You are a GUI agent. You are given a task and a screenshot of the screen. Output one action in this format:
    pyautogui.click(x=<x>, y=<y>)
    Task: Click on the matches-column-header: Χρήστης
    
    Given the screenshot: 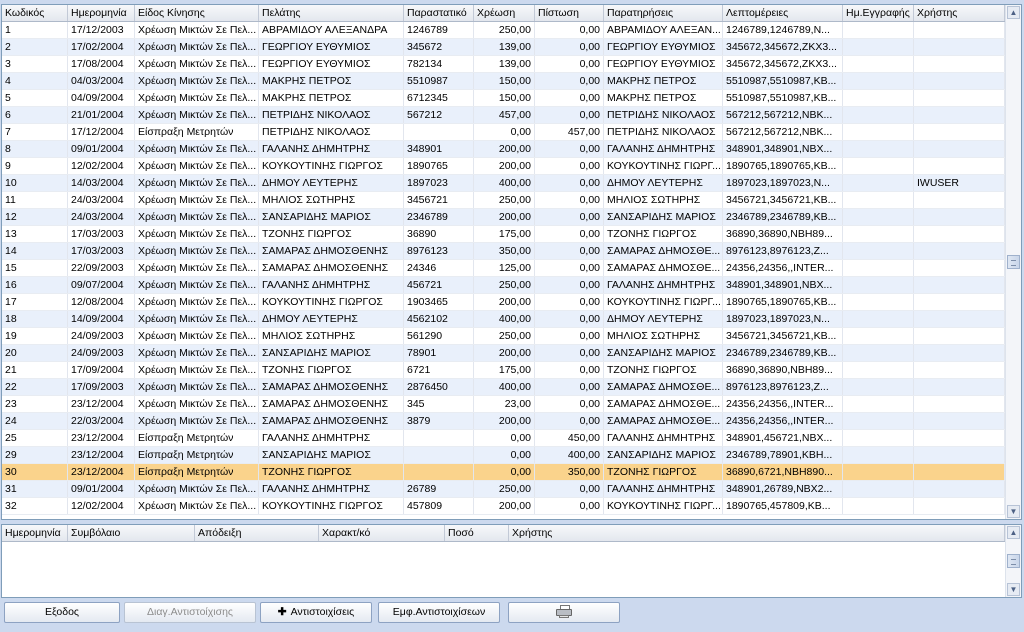 What is the action you would take?
    pyautogui.click(x=757, y=533)
    